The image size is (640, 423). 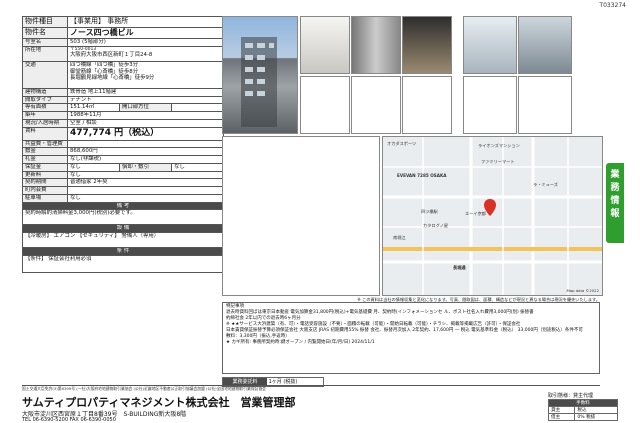 I want to click on rent-key: 賃料, so click(x=45, y=133).